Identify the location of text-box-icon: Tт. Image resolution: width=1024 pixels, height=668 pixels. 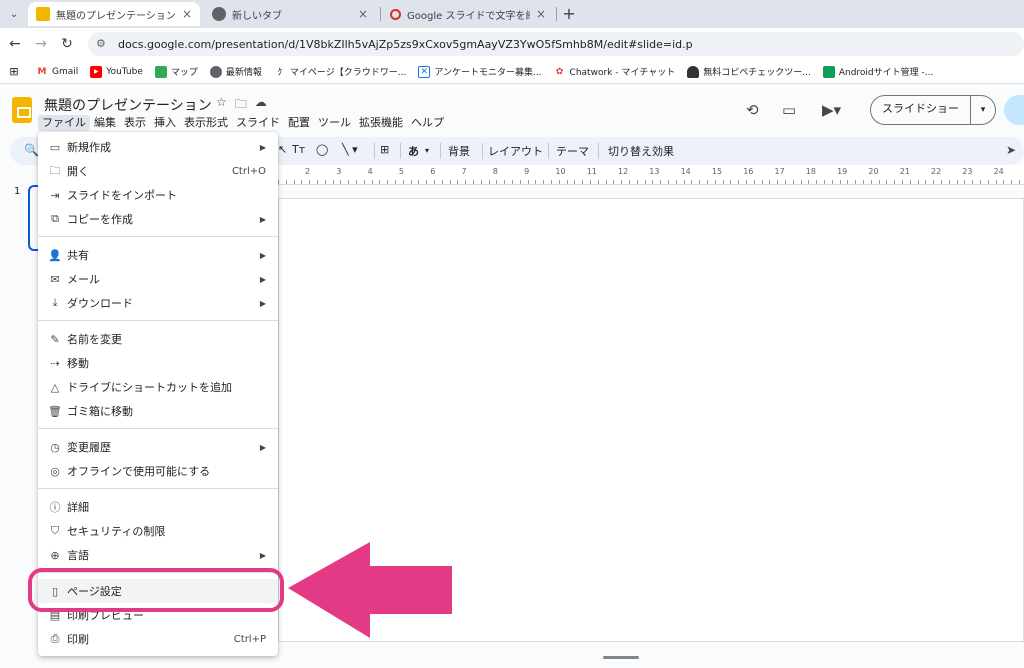
(298, 149).